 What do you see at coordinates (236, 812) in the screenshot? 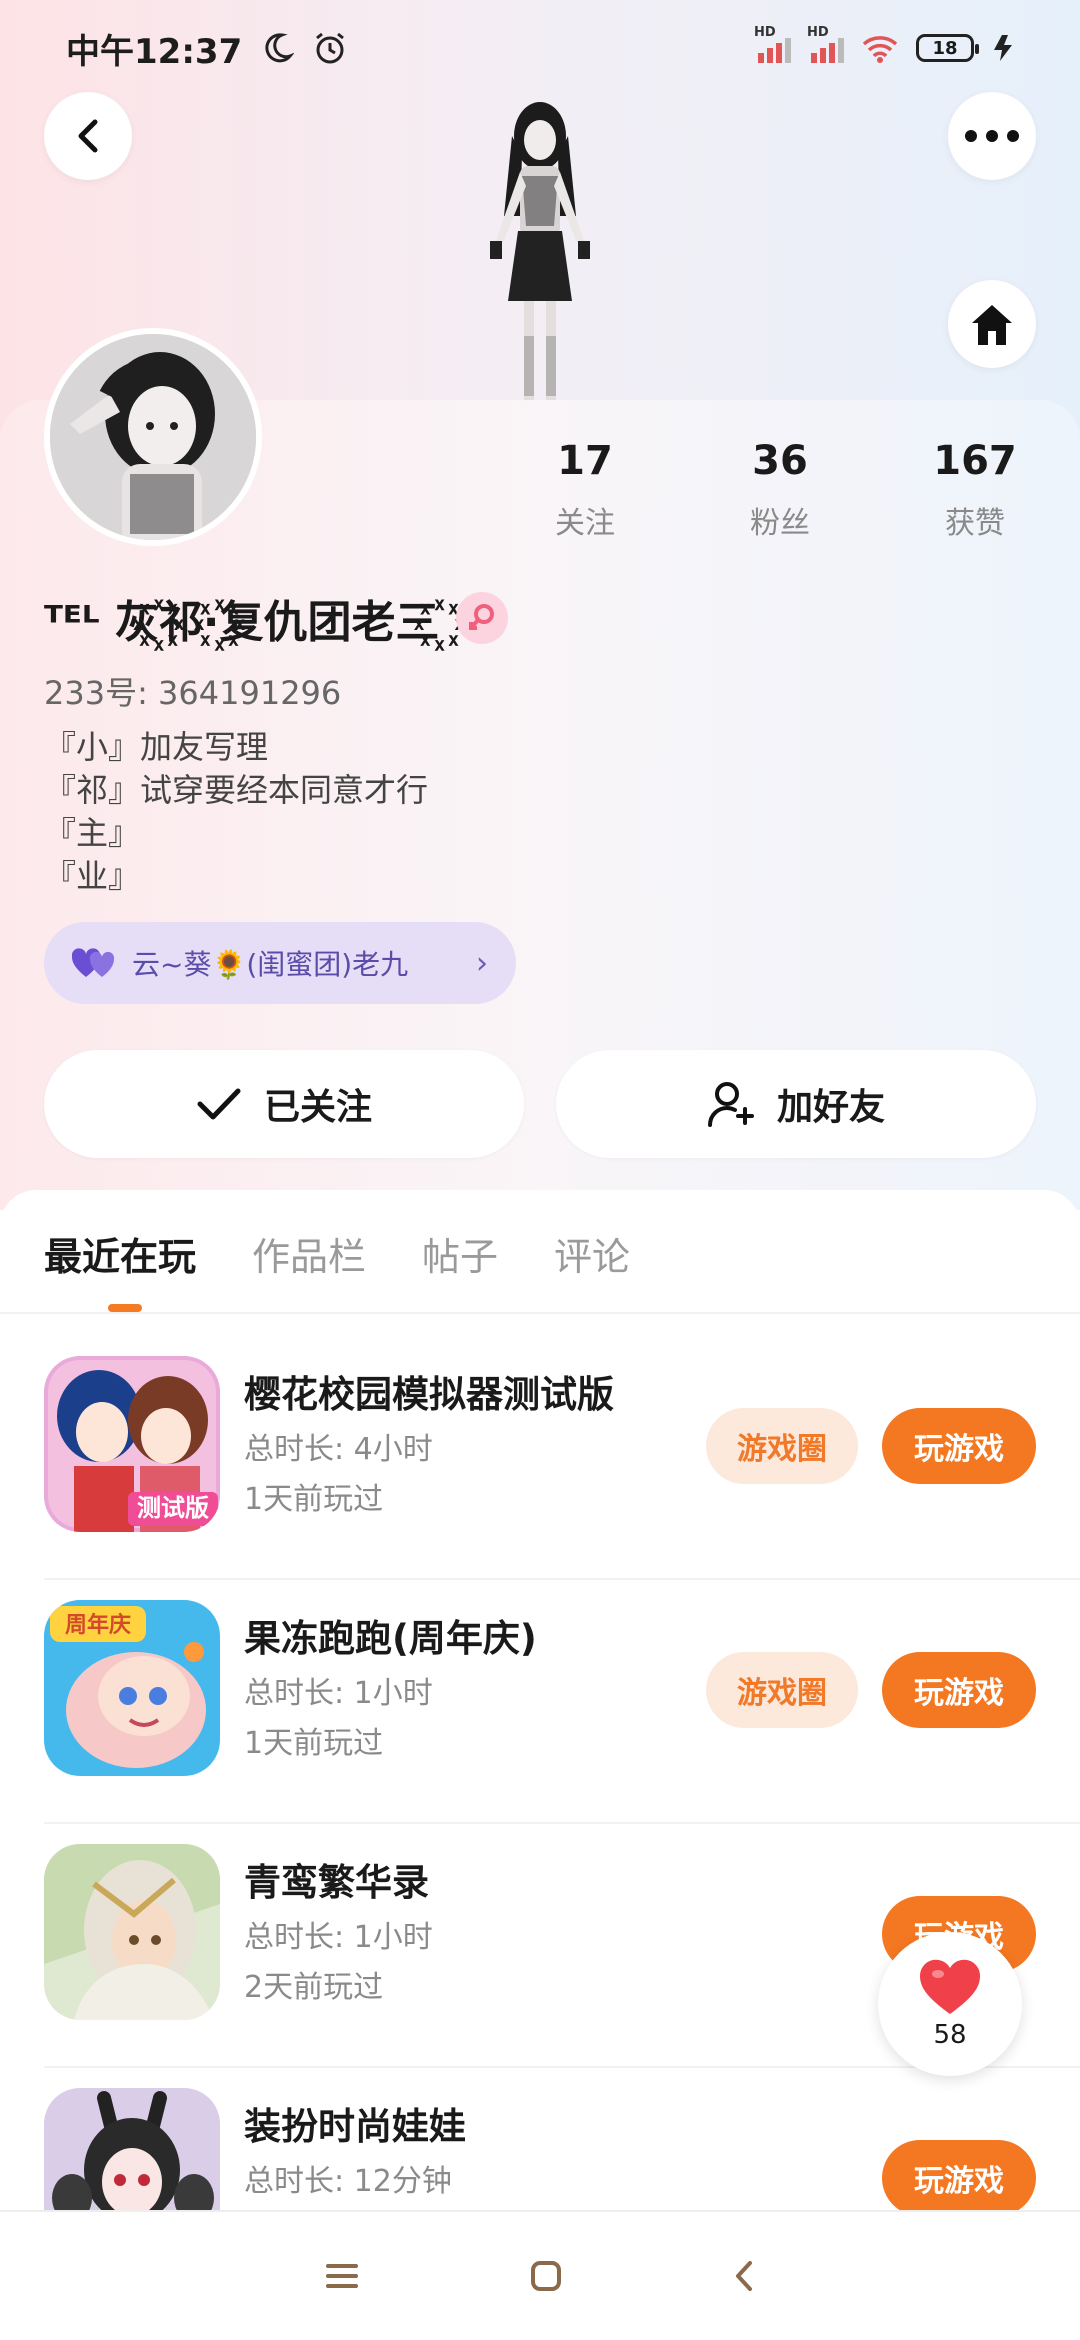
I see `bio: 『小』加友写理 『祁』试穿要经本同意才行 『主』 『业』` at bounding box center [236, 812].